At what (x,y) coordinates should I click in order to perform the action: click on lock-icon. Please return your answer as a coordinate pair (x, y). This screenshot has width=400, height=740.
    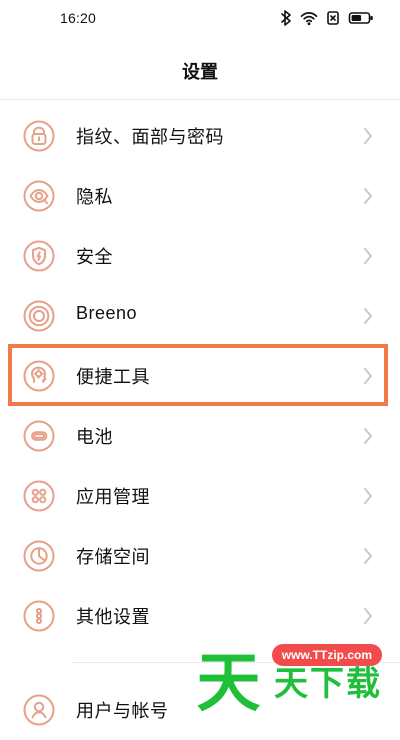
    Looking at the image, I should click on (39, 136).